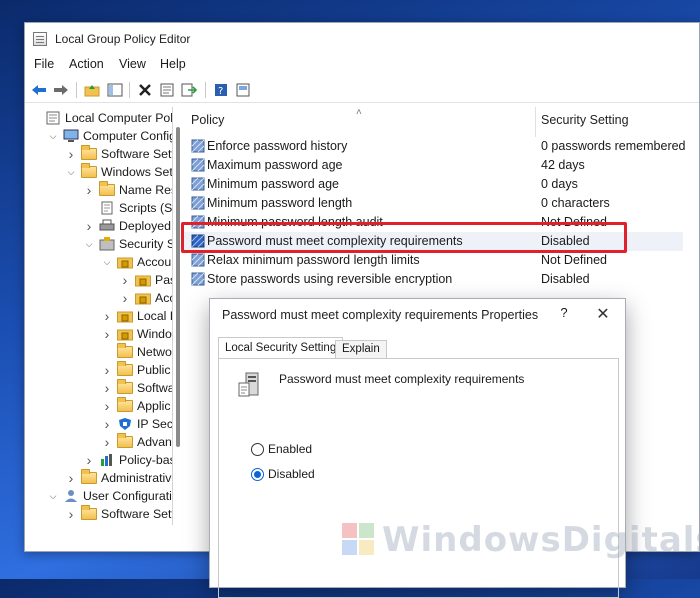 The width and height of the screenshot is (700, 598). What do you see at coordinates (521, 540) in the screenshot?
I see `watermark: WindowsDigitals.com` at bounding box center [521, 540].